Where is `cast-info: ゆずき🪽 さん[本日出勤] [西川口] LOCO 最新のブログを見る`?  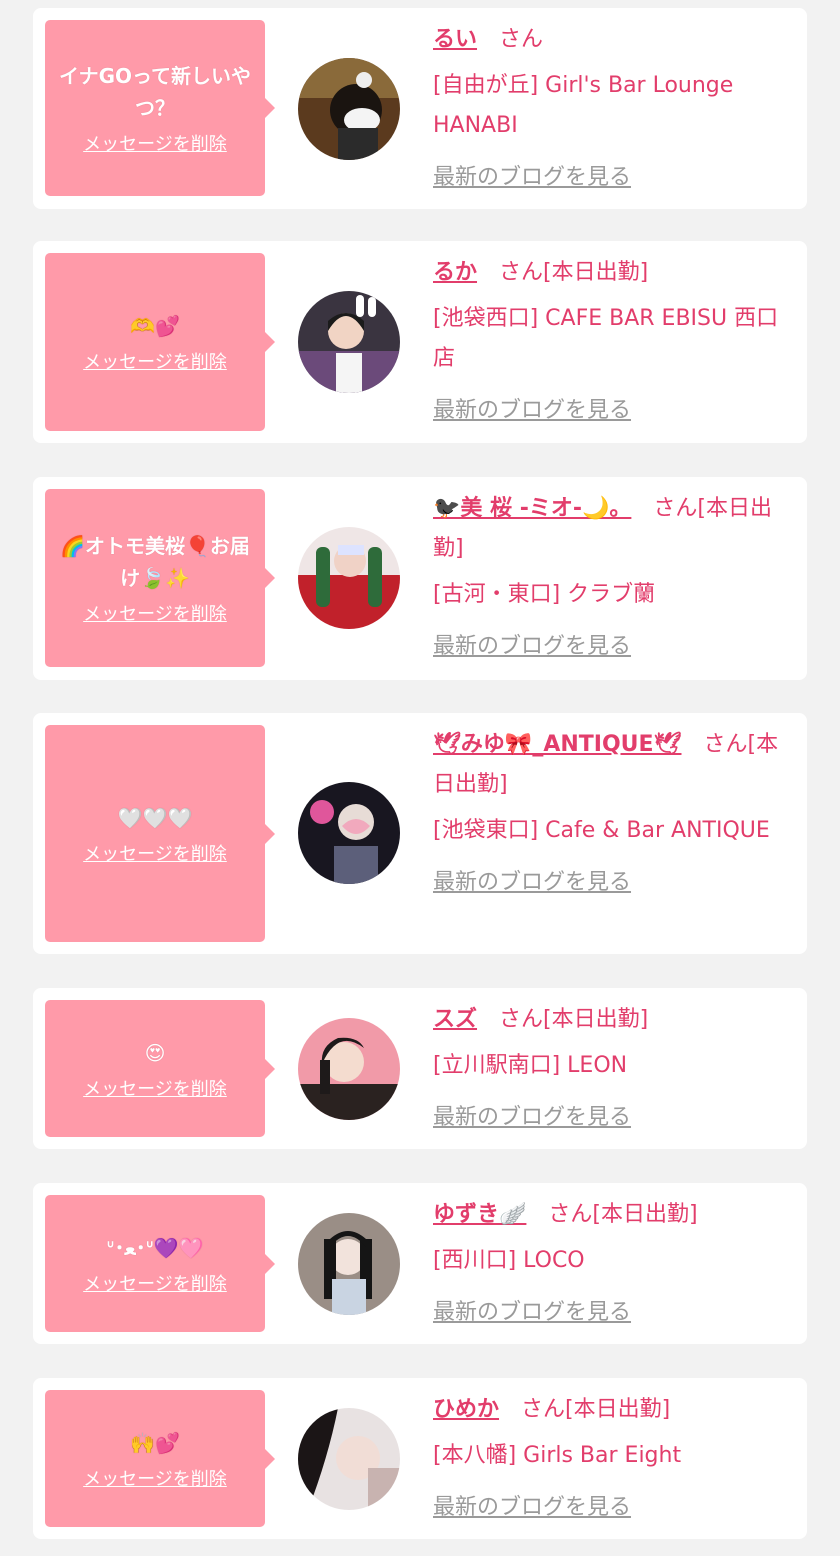 cast-info: ゆずき🪽 さん[本日出勤] [西川口] LOCO 最新のブログを見る is located at coordinates (614, 1264).